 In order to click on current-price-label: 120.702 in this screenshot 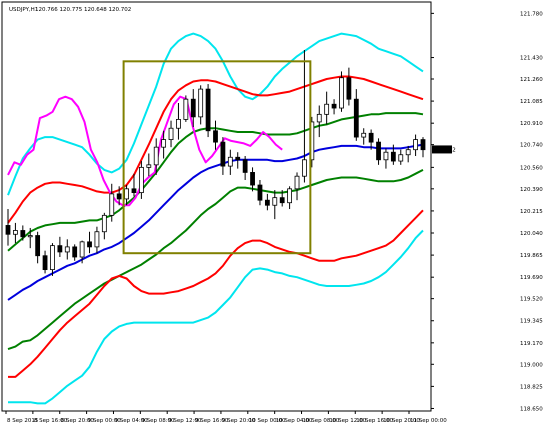, I will do `click(444, 150)`.